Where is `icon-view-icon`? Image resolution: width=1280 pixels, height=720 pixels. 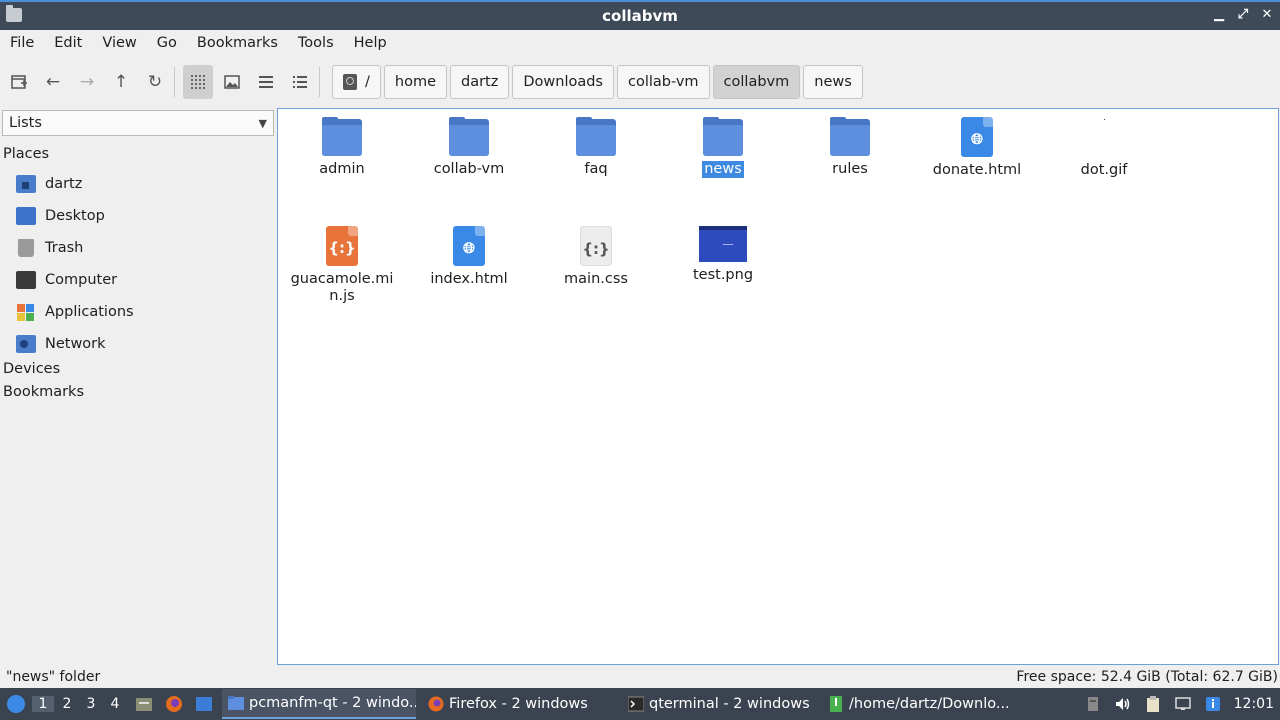
icon-view-icon is located at coordinates (198, 82).